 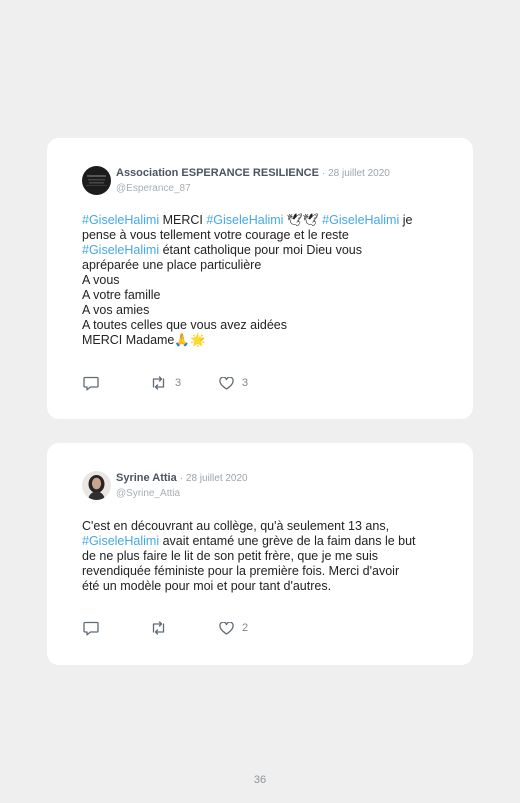 What do you see at coordinates (263, 295) in the screenshot?
I see `tweet-text-line: A votre famille` at bounding box center [263, 295].